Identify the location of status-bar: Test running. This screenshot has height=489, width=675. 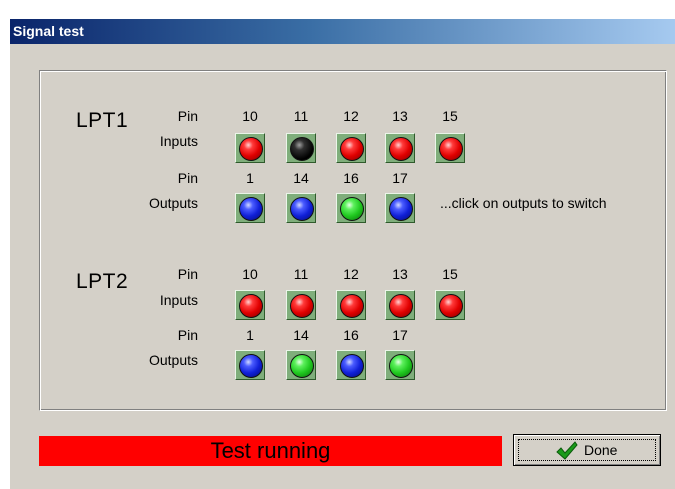
(270, 451).